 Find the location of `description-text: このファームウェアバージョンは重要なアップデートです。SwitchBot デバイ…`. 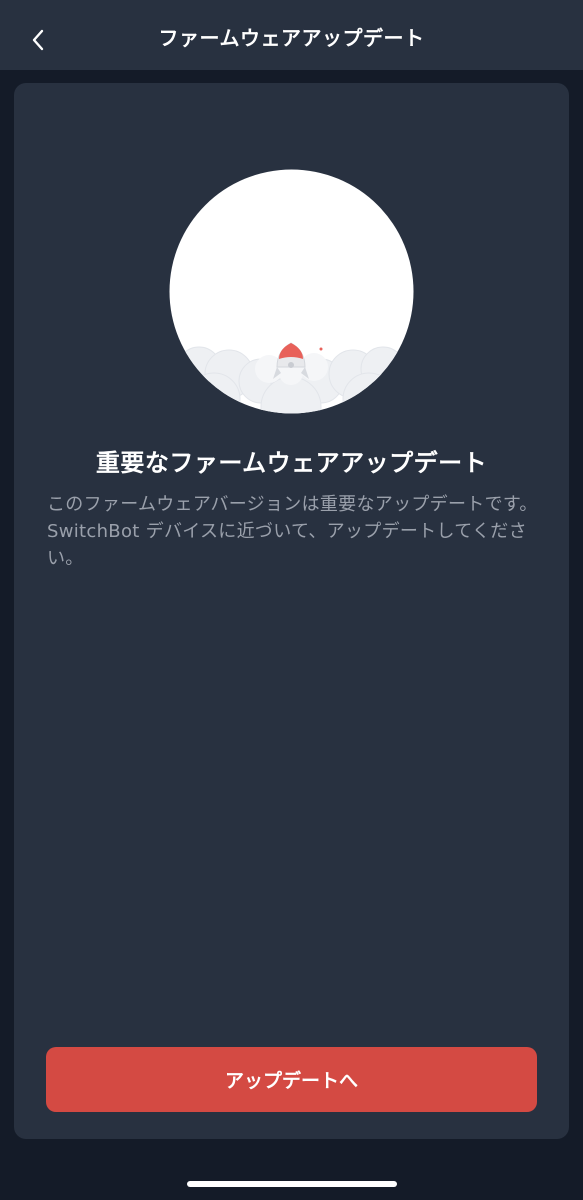

description-text: このファームウェアバージョンは重要なアップデートです。SwitchBot デバイ… is located at coordinates (292, 531).